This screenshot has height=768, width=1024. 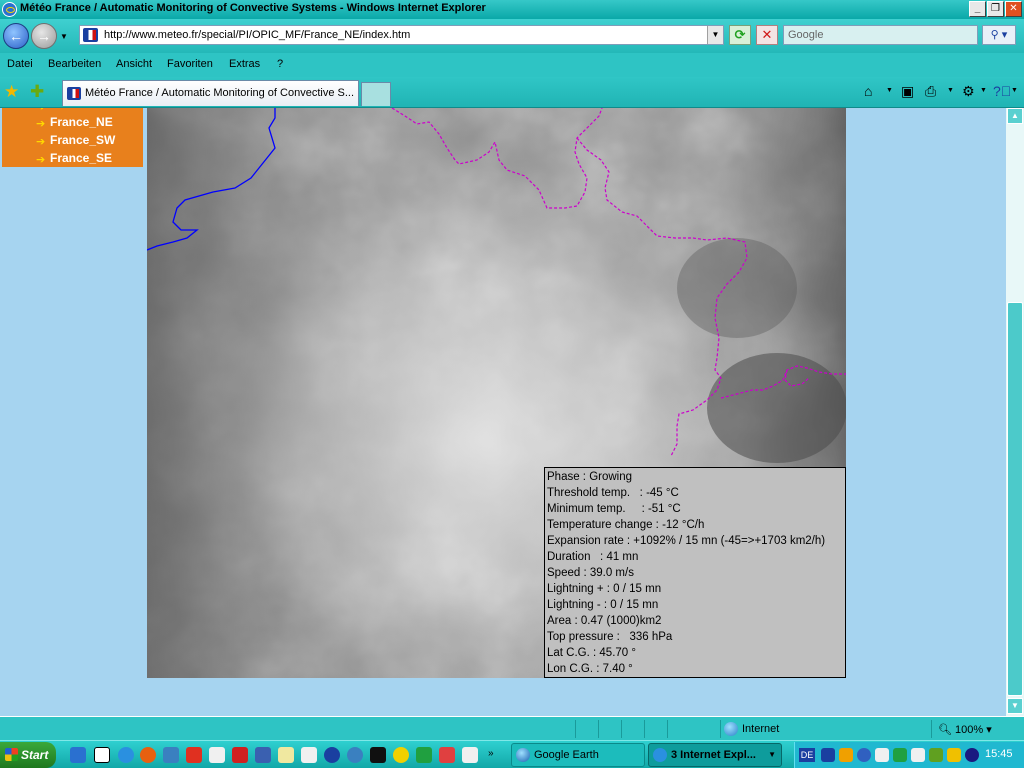 I want to click on history-dropdown-icon: ▼, so click(x=64, y=36).